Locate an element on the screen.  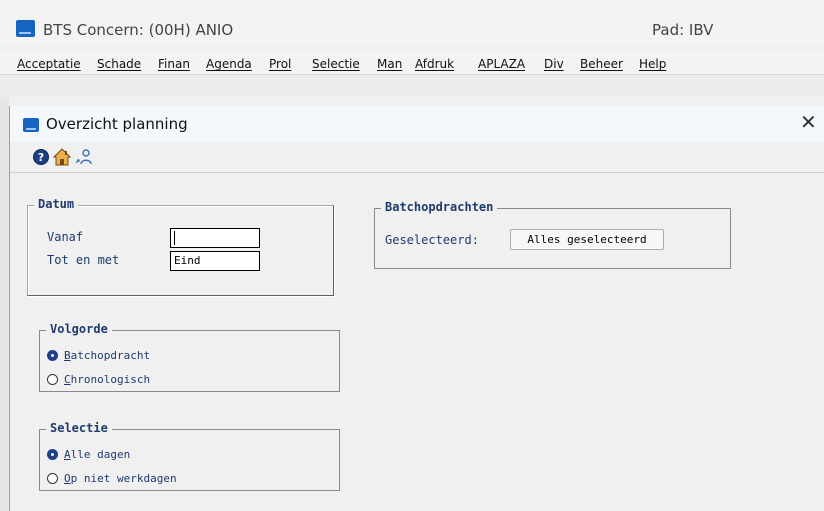
geselecteerd-label: Geselecteerd: is located at coordinates (432, 240).